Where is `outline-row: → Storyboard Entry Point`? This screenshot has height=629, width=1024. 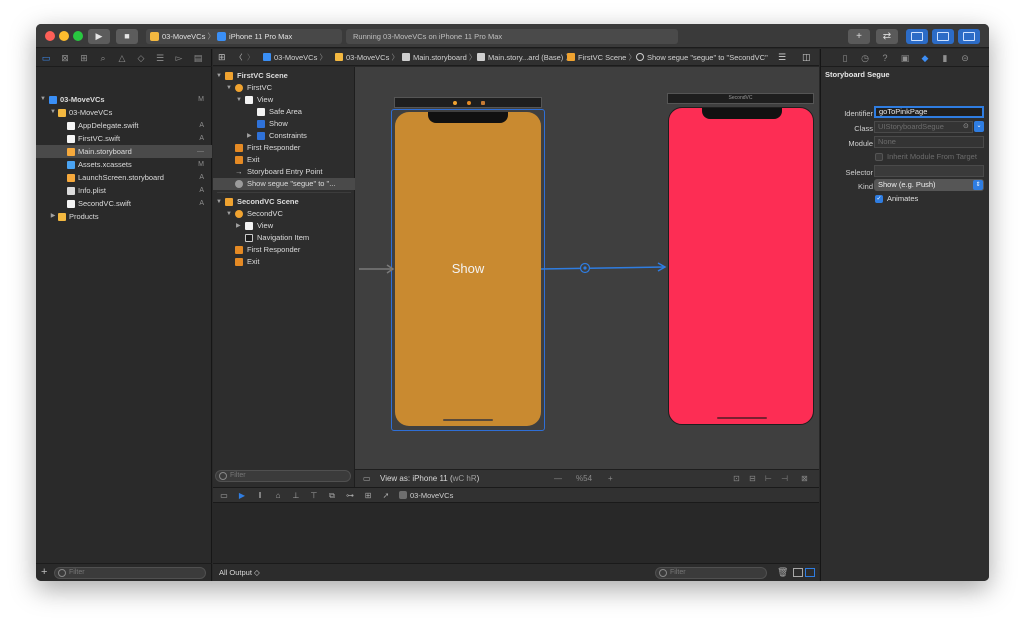
outline-row: → Storyboard Entry Point is located at coordinates (284, 172).